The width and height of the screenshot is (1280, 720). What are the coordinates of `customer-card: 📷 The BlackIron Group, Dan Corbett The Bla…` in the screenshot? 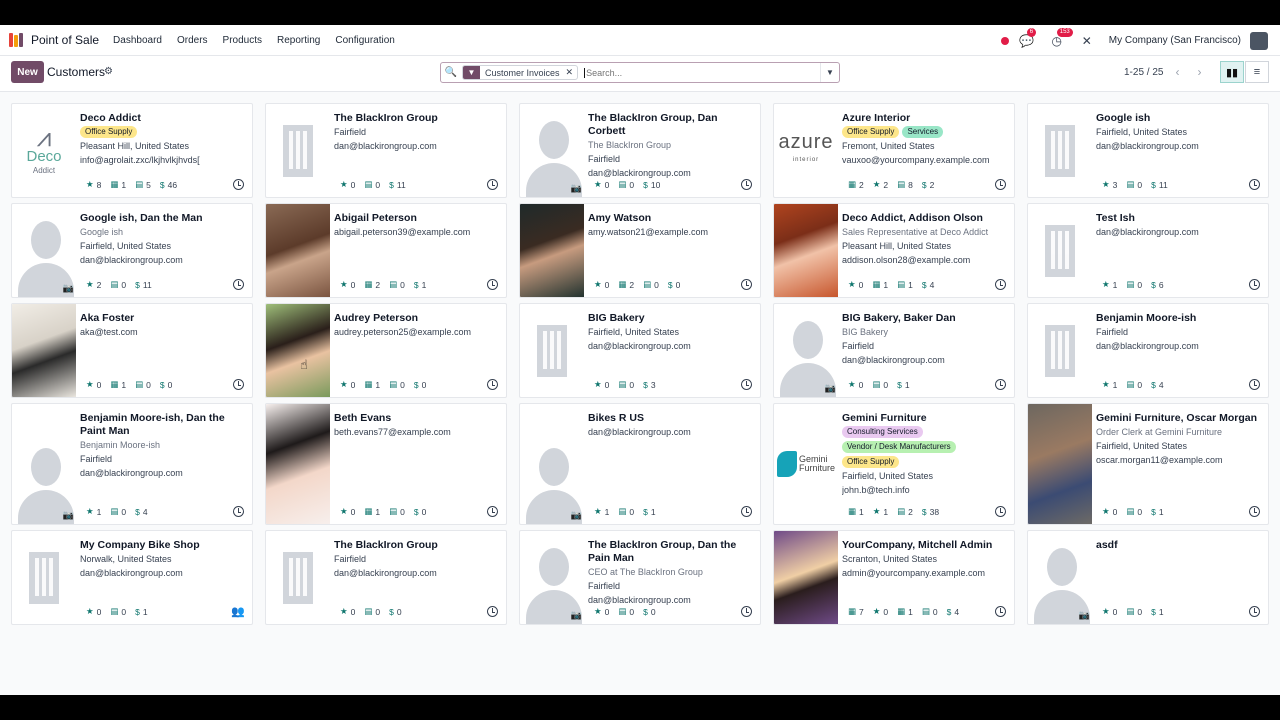 It's located at (640, 150).